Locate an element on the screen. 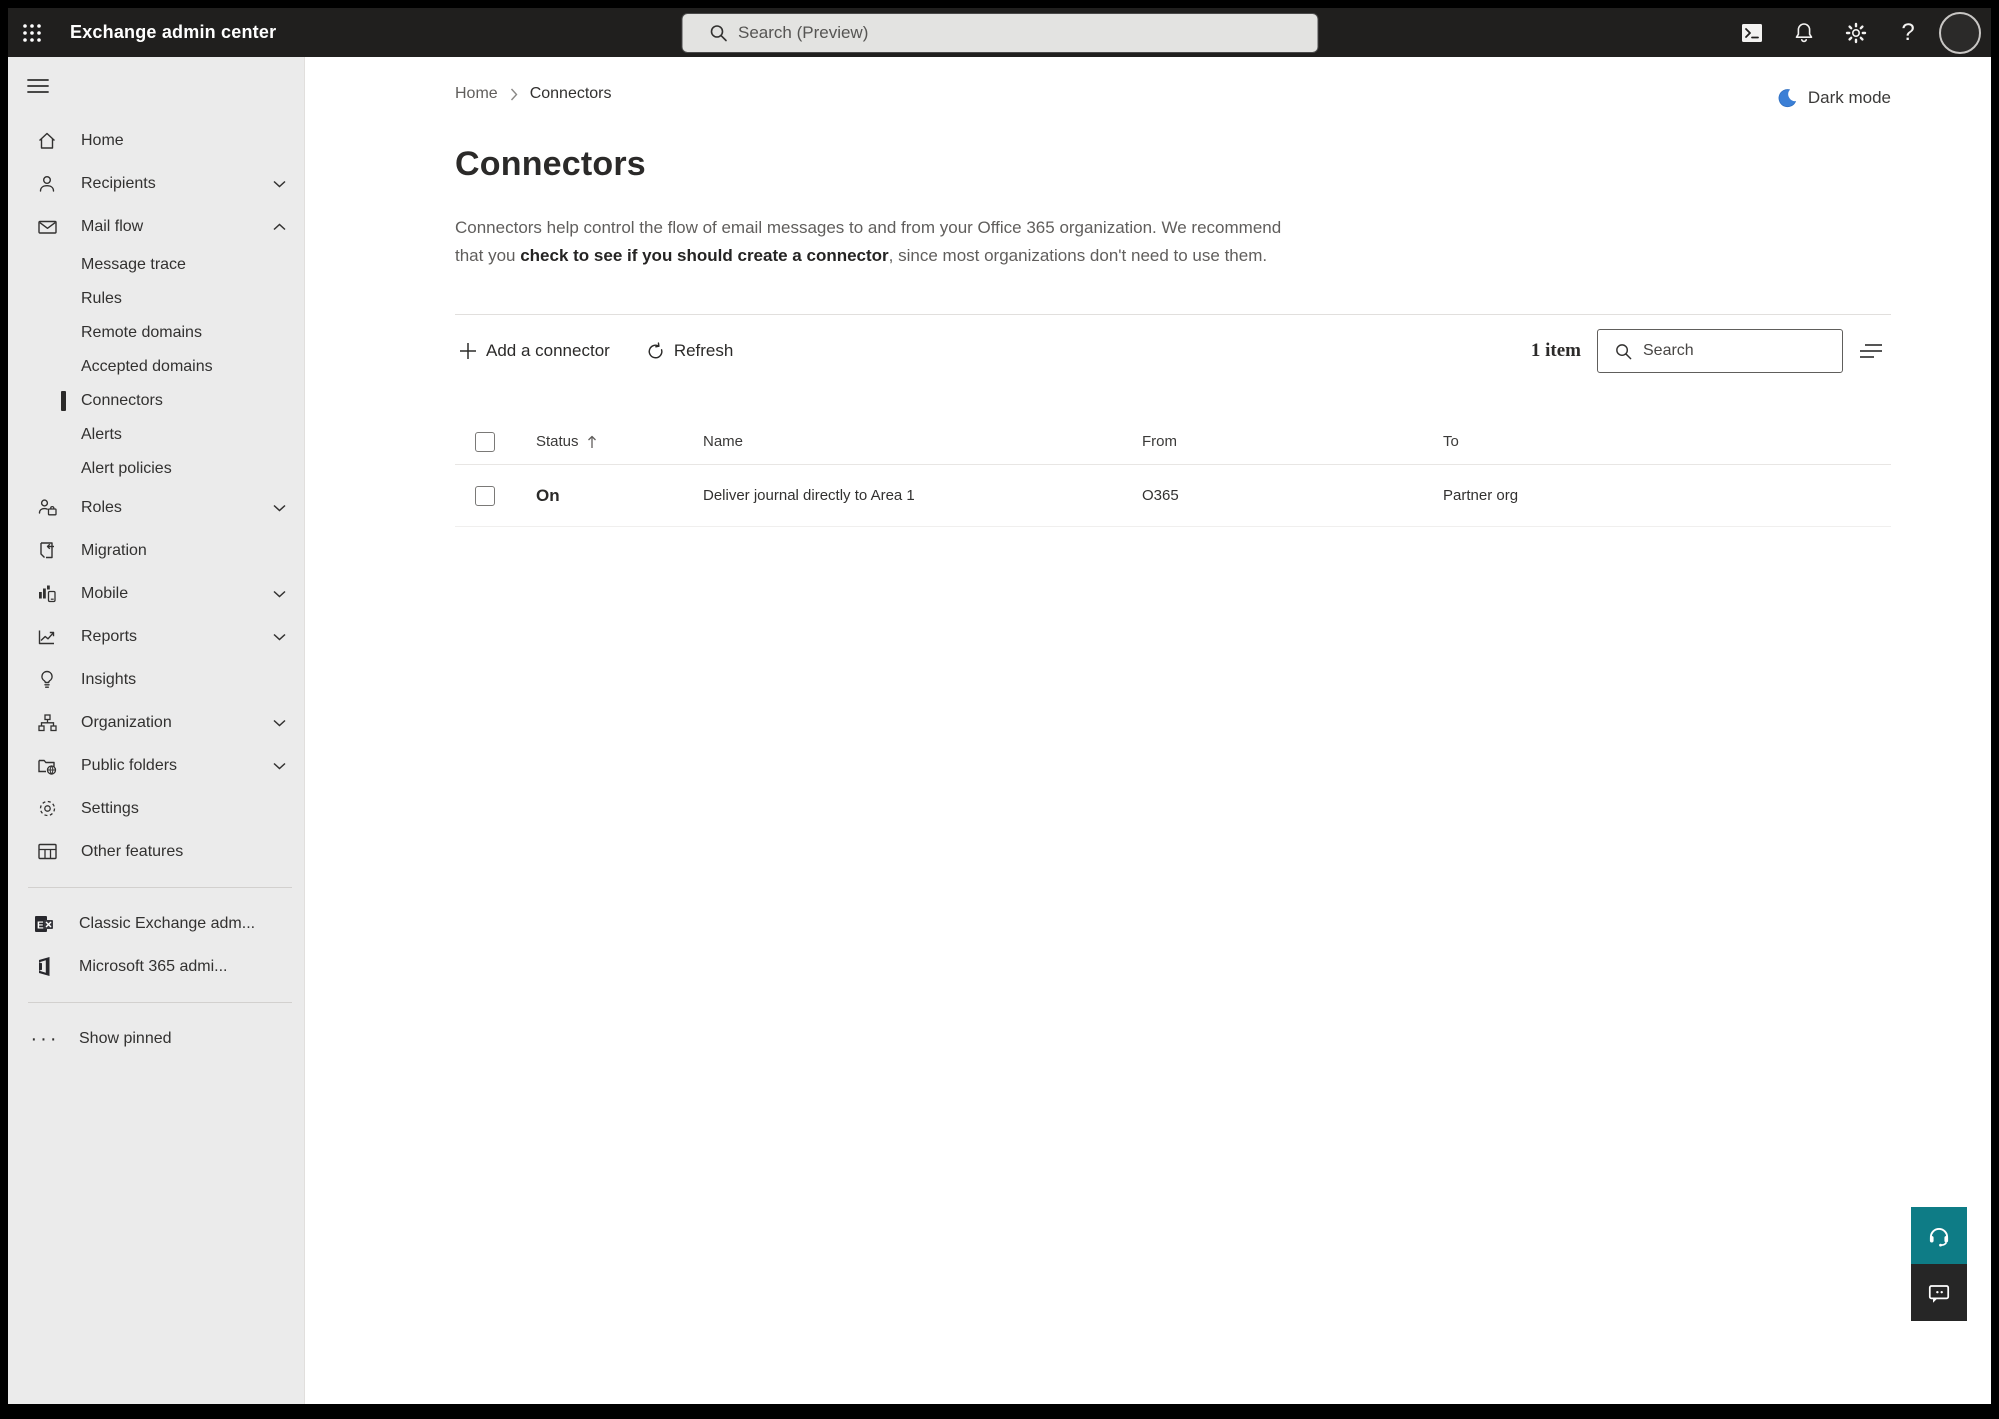  gear-icon is located at coordinates (1856, 32).